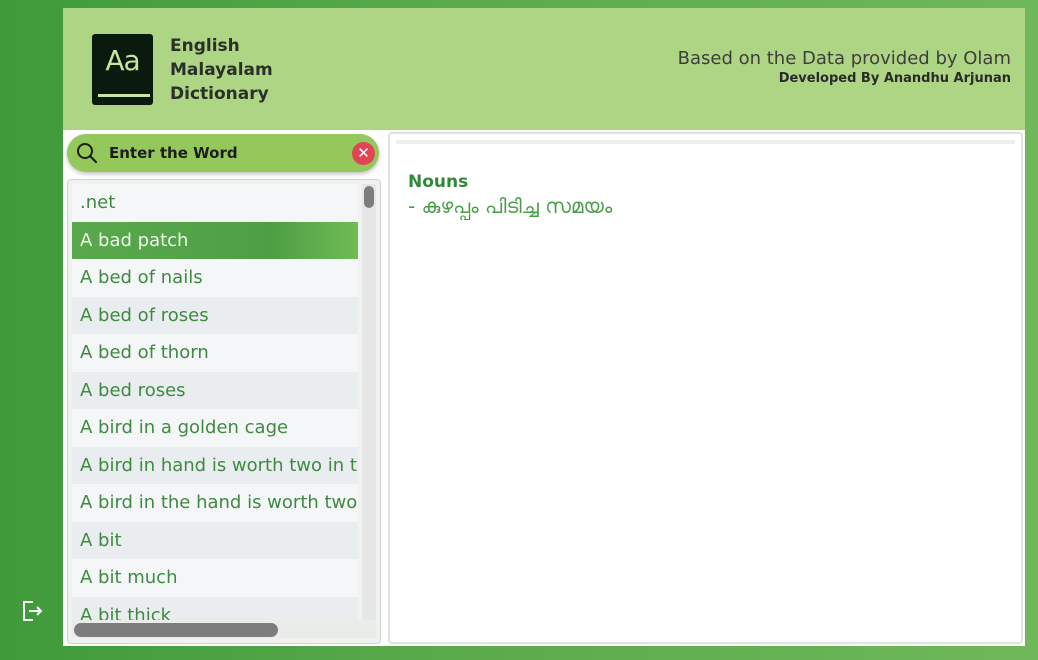 This screenshot has height=660, width=1038. What do you see at coordinates (32, 611) in the screenshot?
I see `logout-icon` at bounding box center [32, 611].